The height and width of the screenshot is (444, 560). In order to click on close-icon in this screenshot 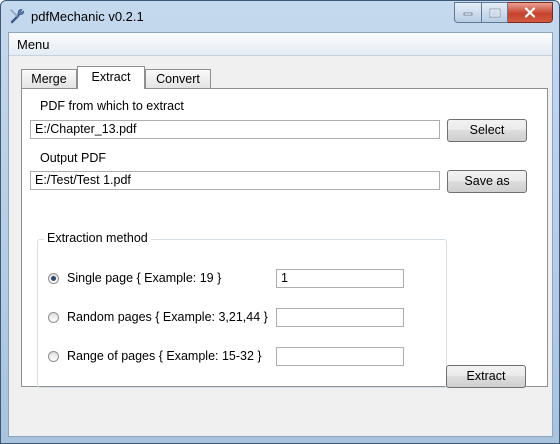, I will do `click(530, 12)`.